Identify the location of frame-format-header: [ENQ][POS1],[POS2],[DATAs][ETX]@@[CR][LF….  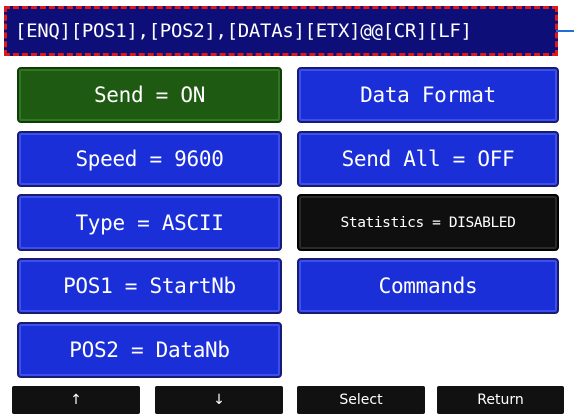
(281, 31).